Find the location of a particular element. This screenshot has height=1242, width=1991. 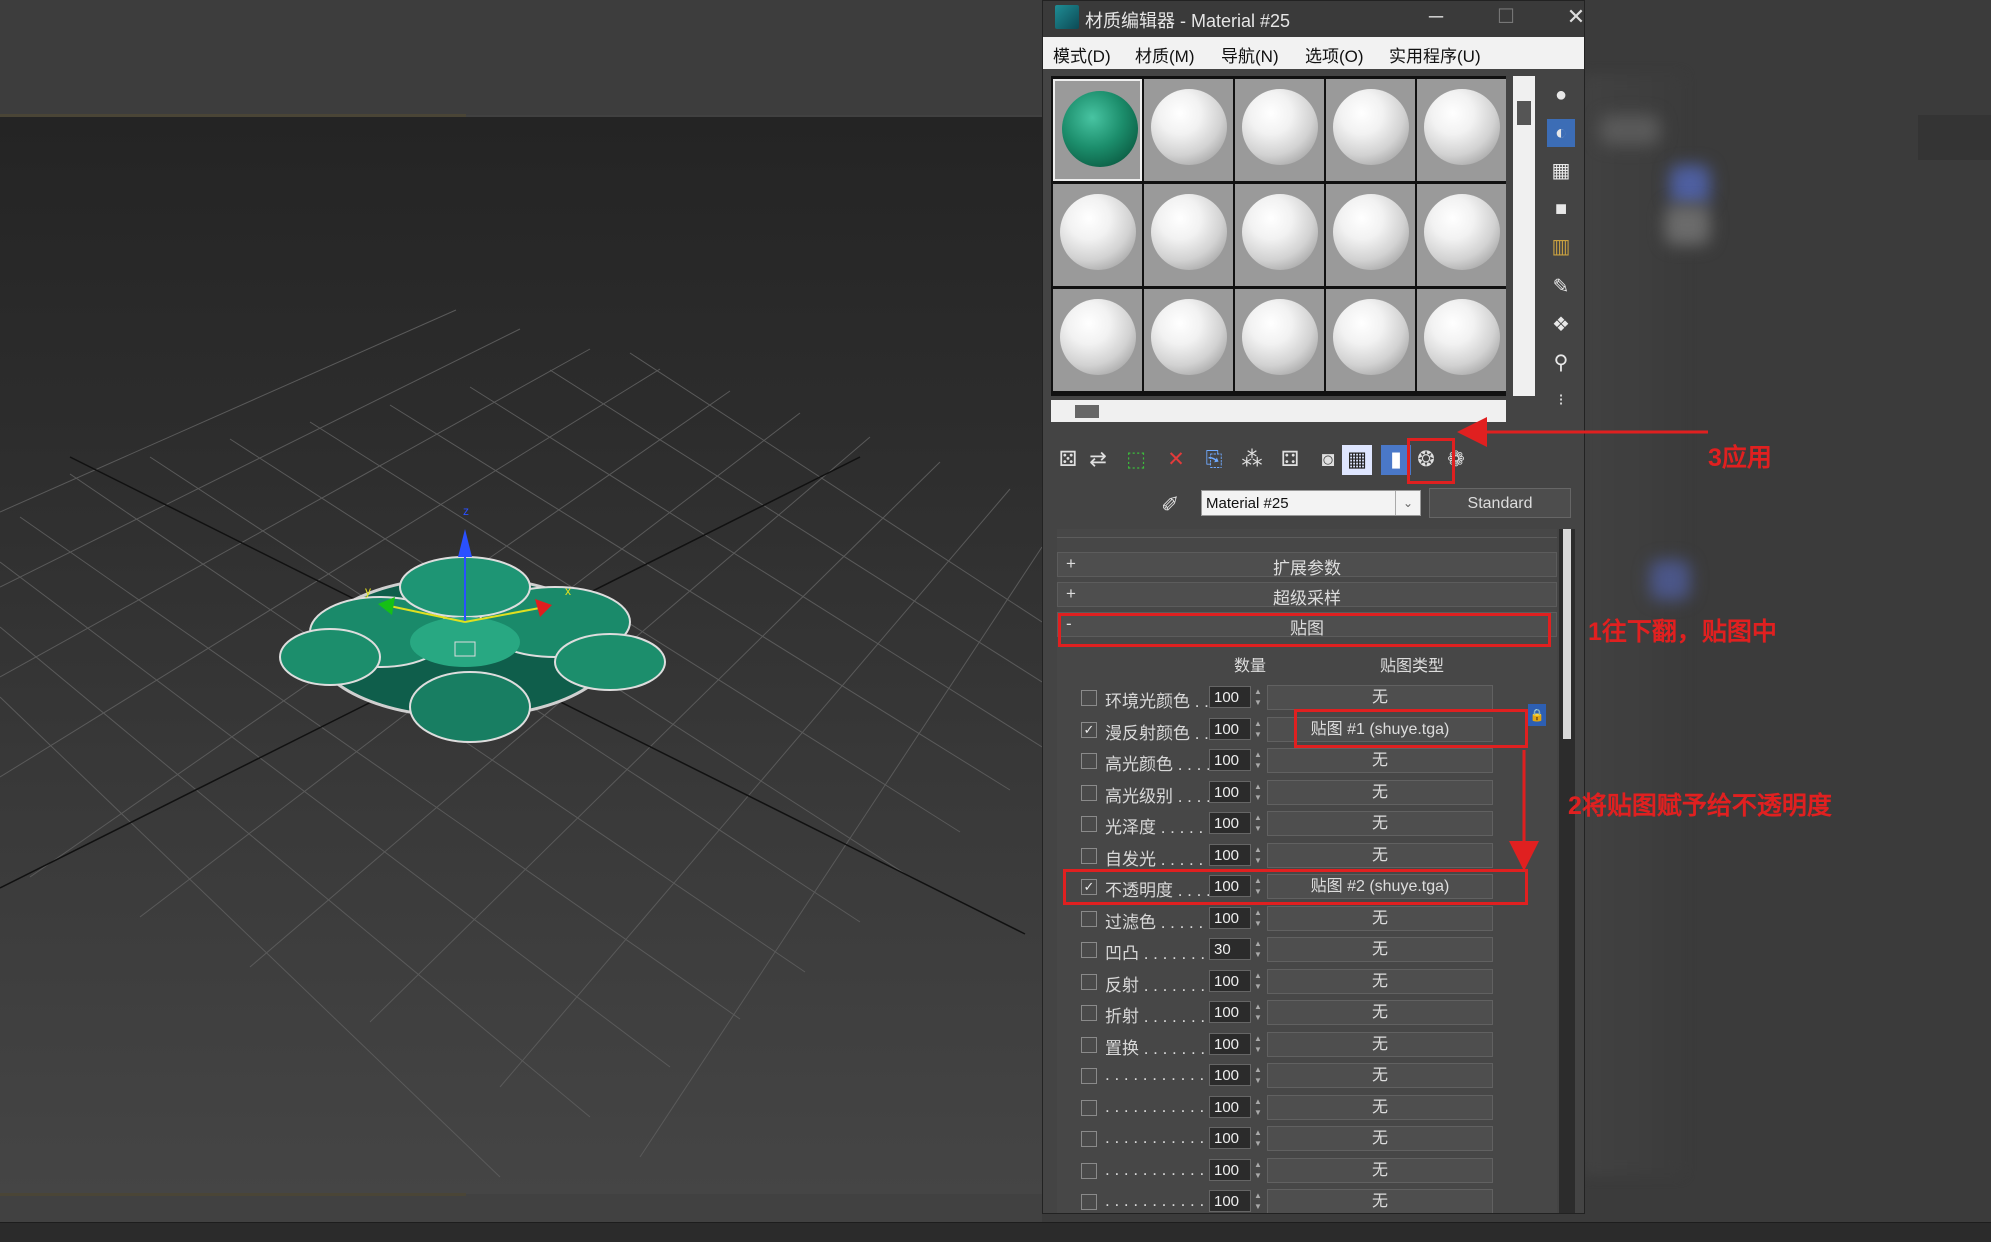

rollout-supersampling: + 超级采样 is located at coordinates (1307, 595).